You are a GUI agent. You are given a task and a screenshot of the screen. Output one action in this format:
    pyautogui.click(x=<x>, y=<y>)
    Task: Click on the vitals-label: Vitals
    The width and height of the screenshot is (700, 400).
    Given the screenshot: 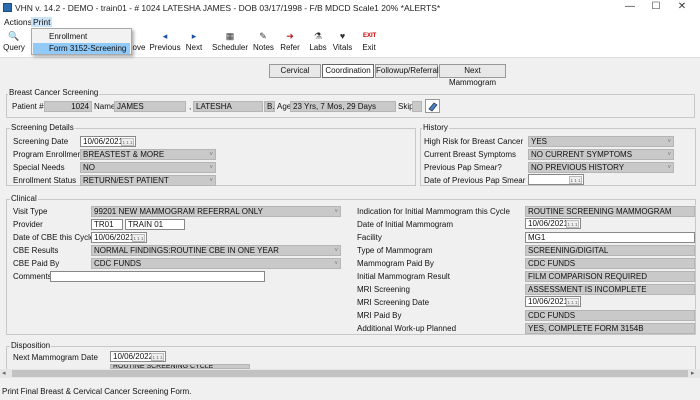 What is the action you would take?
    pyautogui.click(x=342, y=47)
    